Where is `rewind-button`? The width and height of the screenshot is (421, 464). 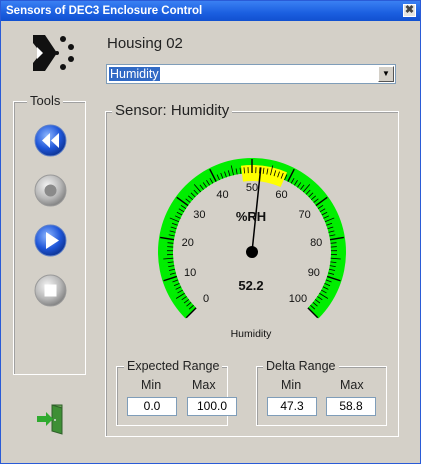 rewind-button is located at coordinates (50, 140).